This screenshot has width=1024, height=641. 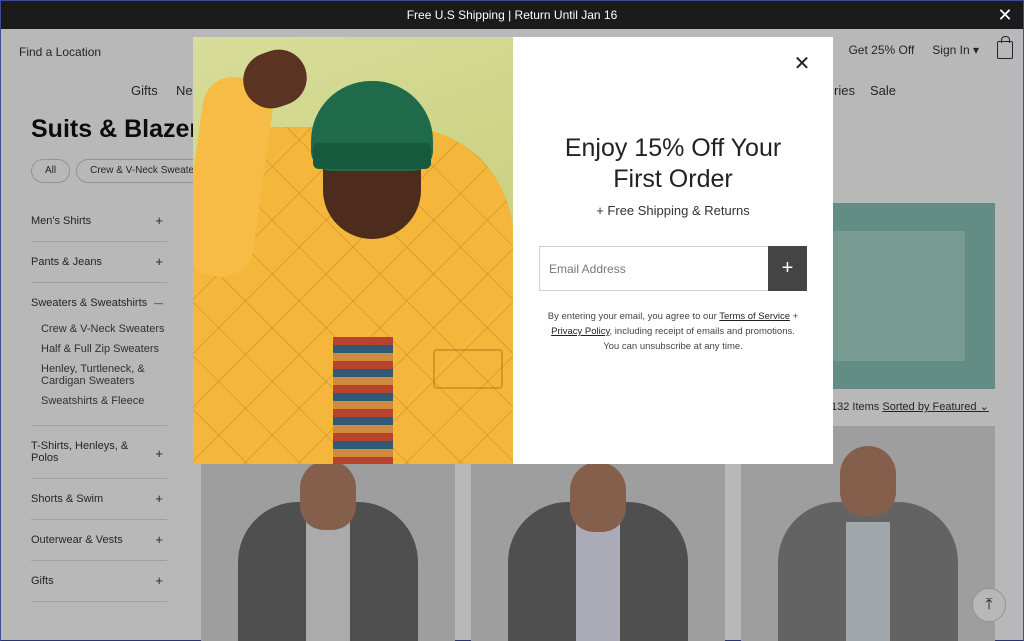 I want to click on modal-subheading: + Free Shipping & Returns, so click(x=673, y=210).